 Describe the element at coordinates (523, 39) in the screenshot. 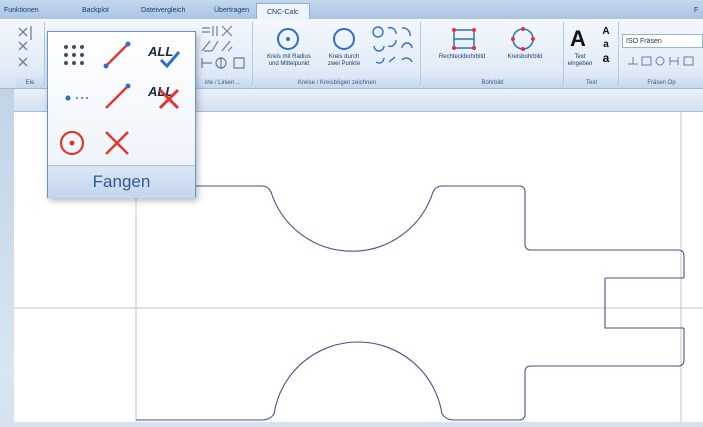

I see `circle-drill-pattern-icon` at that location.